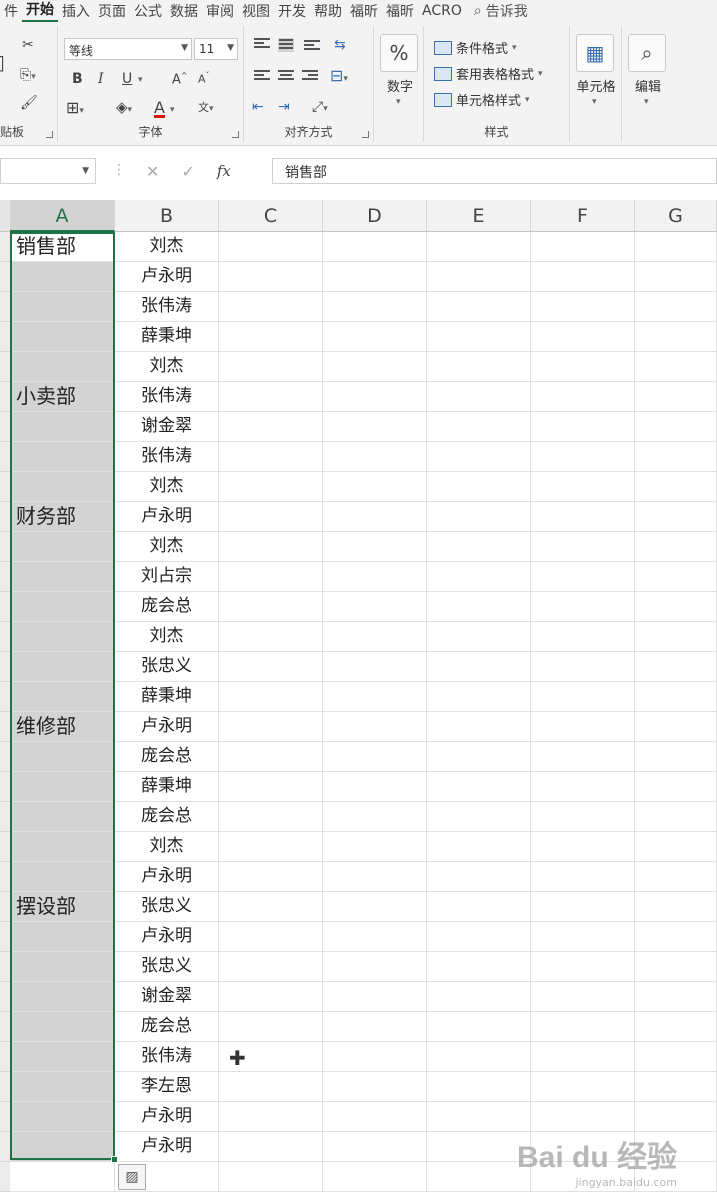 The width and height of the screenshot is (717, 1197). I want to click on cell-styles-button: 单元格样式 ▾, so click(482, 99).